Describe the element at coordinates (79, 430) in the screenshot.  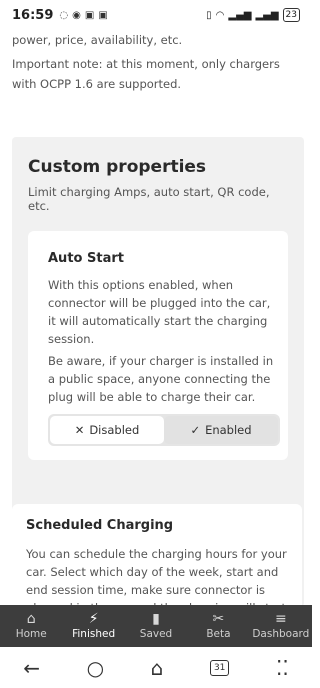
I see `close-icon: ✕` at that location.